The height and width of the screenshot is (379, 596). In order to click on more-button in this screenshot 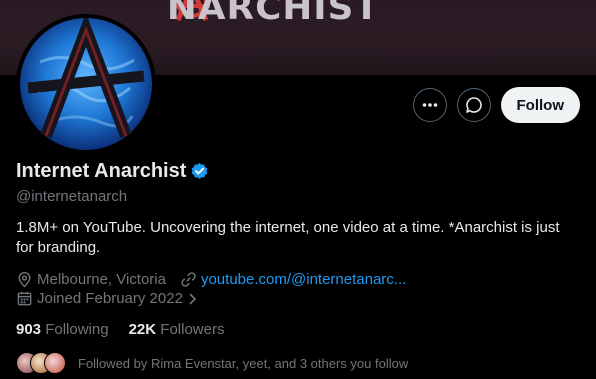, I will do `click(429, 105)`.